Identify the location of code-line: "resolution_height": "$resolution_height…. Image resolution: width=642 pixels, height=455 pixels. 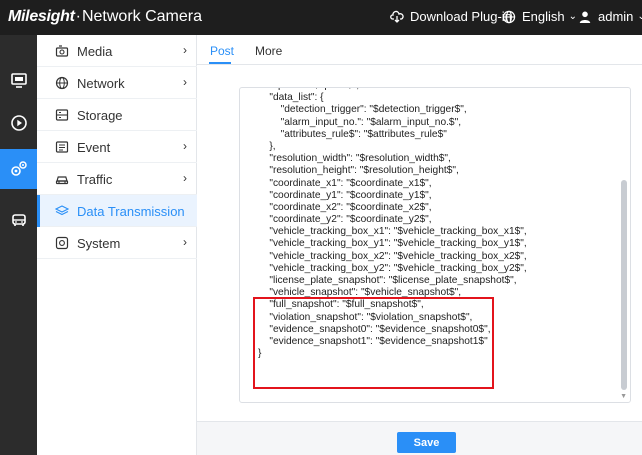
(358, 171).